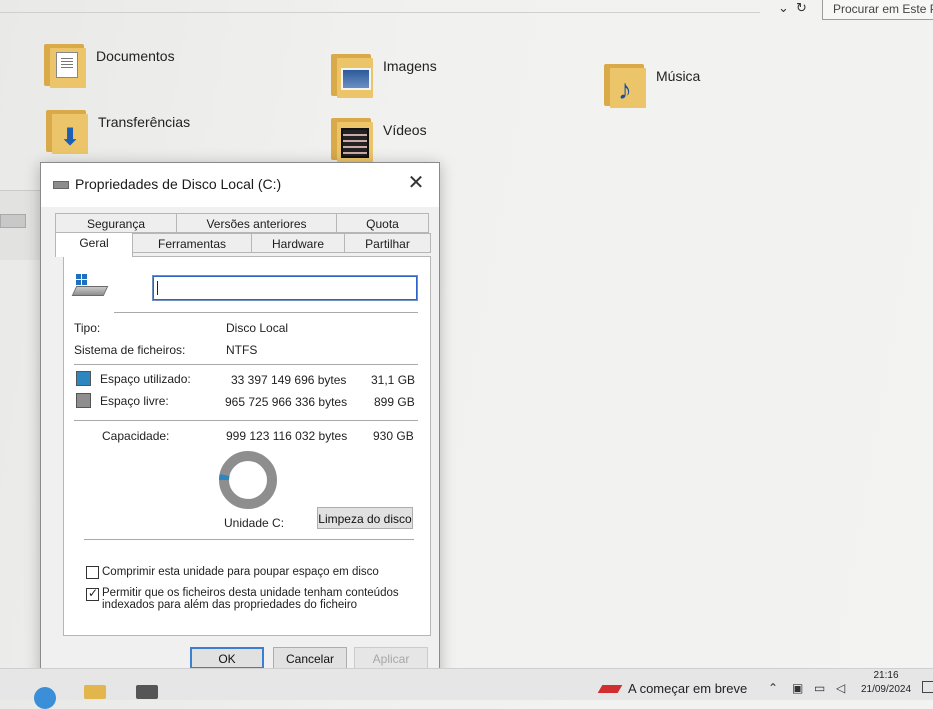 The image size is (933, 709). Describe the element at coordinates (393, 380) in the screenshot. I see `used-space-size: 31,1 GB` at that location.